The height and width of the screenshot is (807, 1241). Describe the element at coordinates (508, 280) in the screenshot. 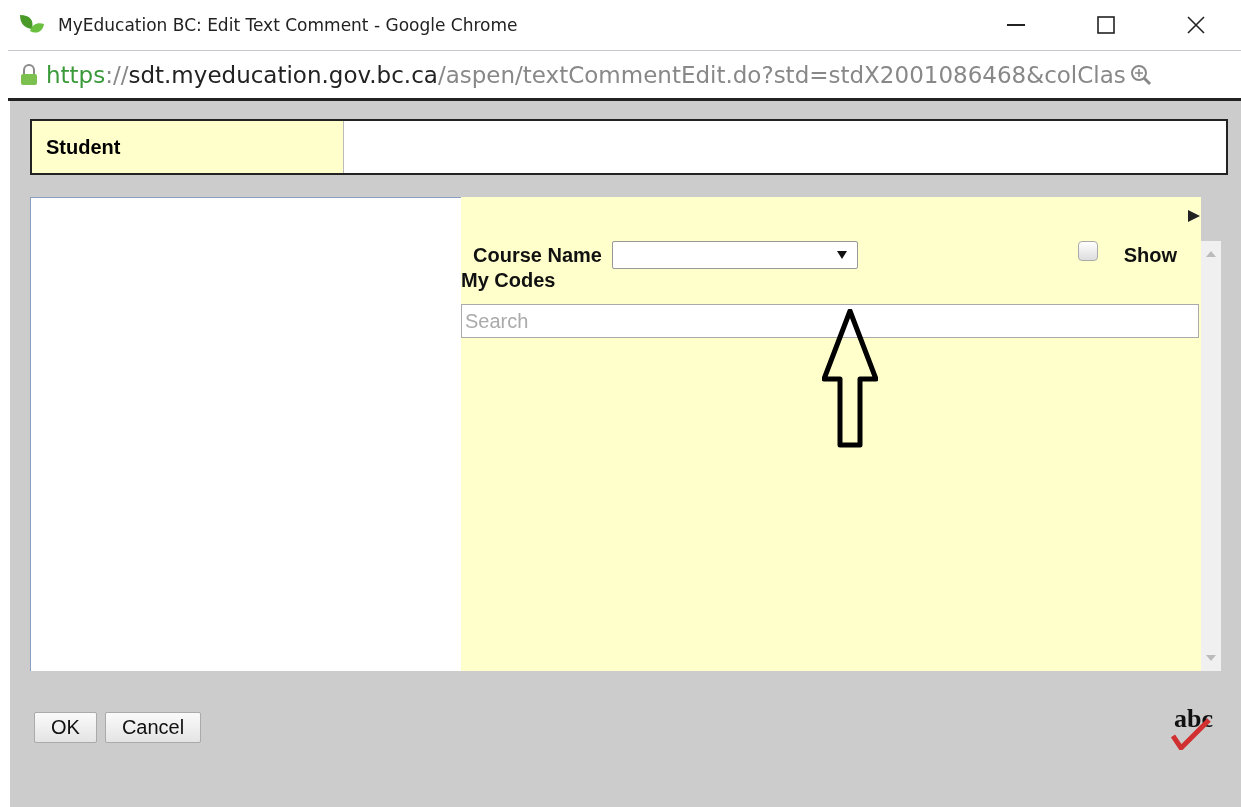

I see `my-codes-label: My Codes` at that location.